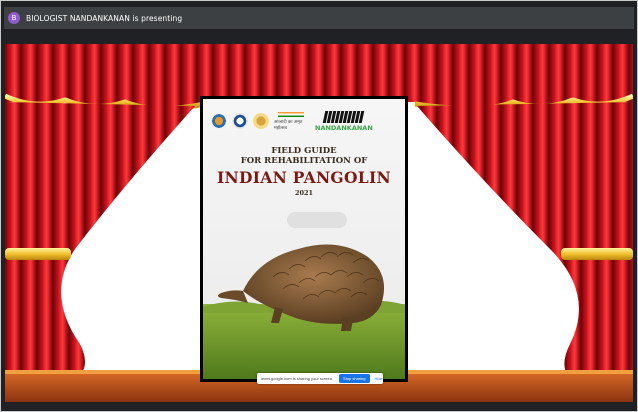 The width and height of the screenshot is (638, 412). I want to click on presenter-banner: B BIOLOGIST NANDANKANAN is presenting, so click(319, 18).